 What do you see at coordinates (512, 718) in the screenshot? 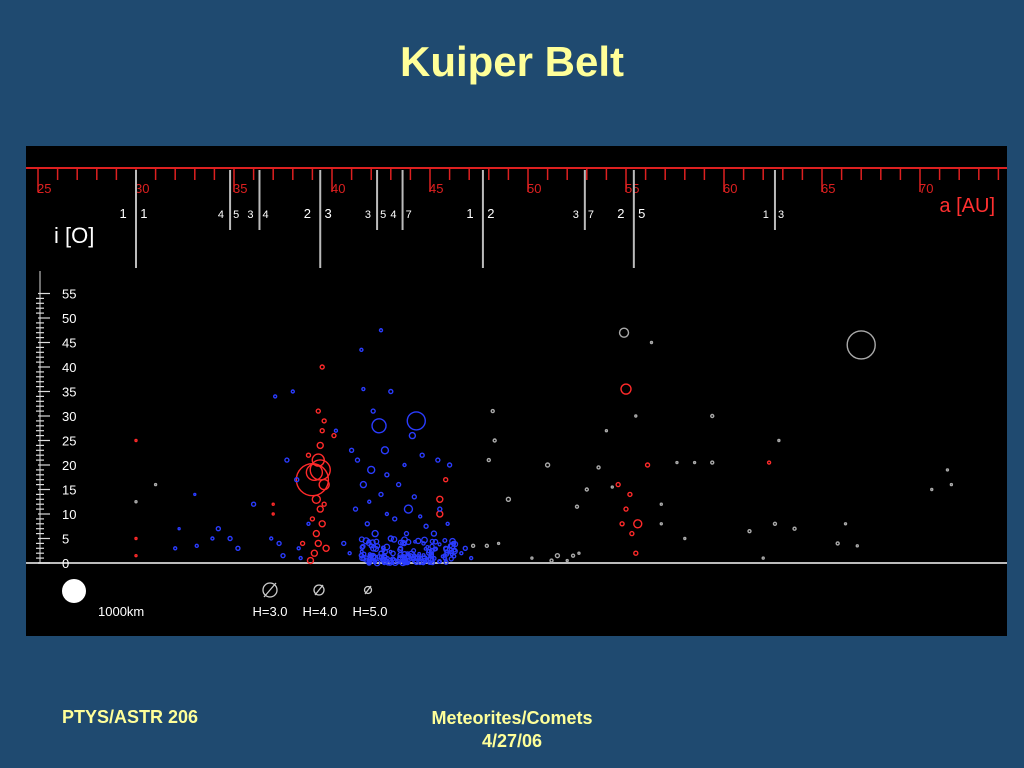
I see `footer-topic-line: Meteorites/Comets` at bounding box center [512, 718].